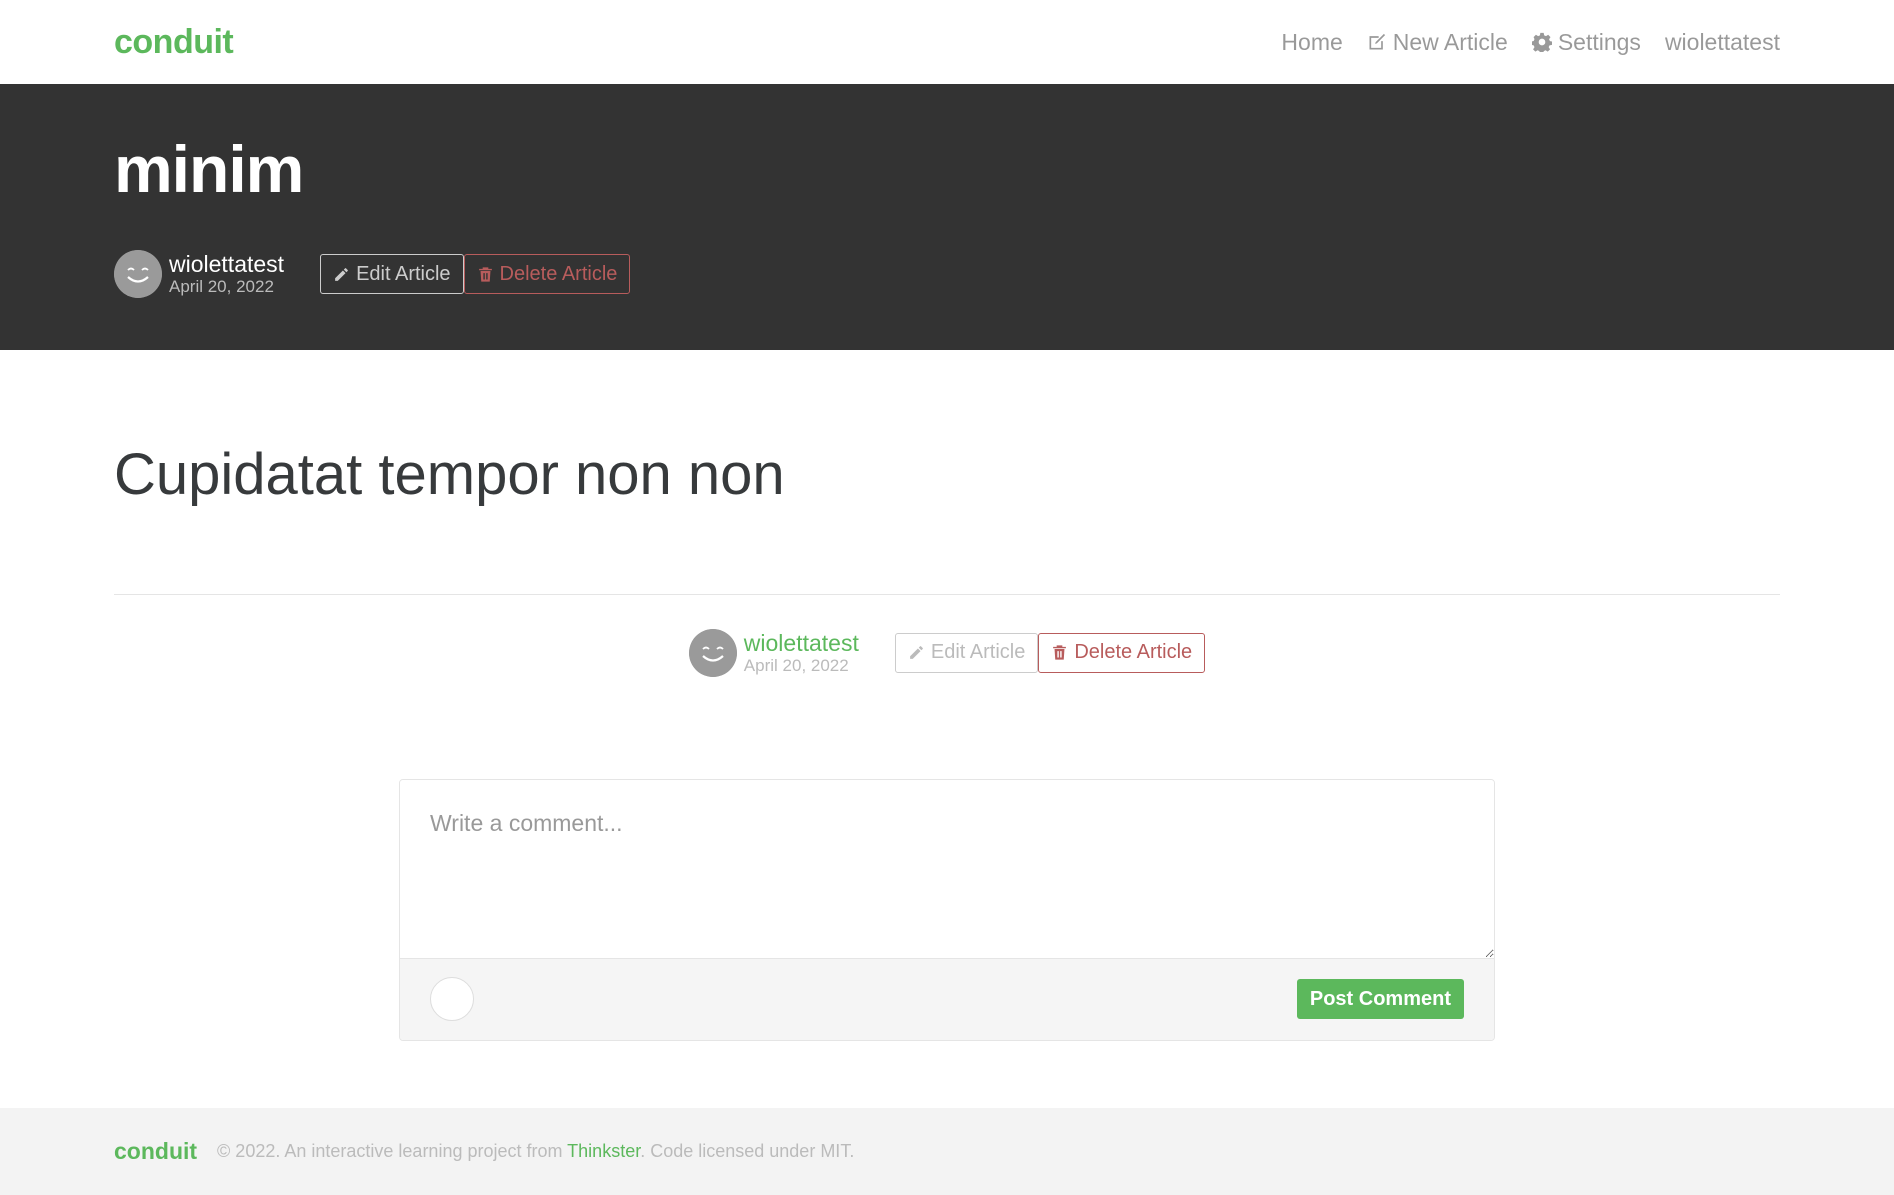 This screenshot has height=1195, width=1894. Describe the element at coordinates (452, 999) in the screenshot. I see `comment-author-avatar` at that location.